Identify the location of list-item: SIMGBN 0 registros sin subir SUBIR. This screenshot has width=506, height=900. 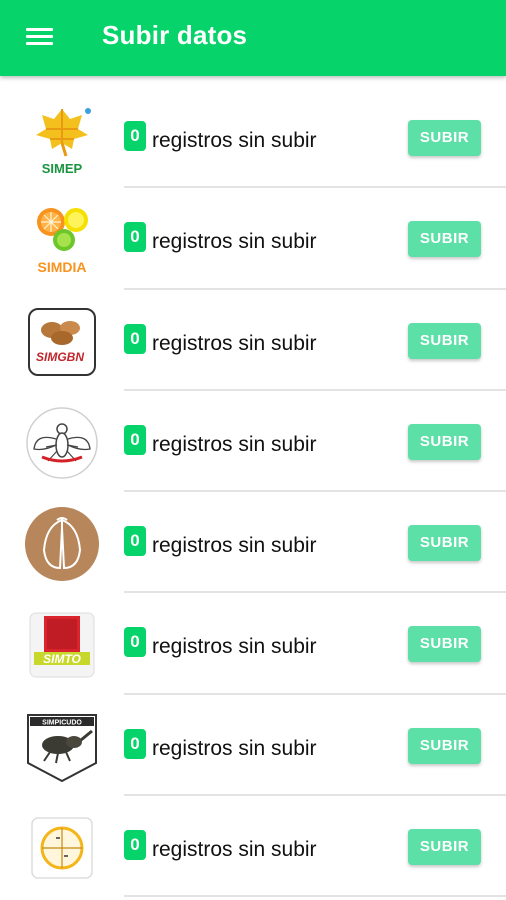
(253, 340).